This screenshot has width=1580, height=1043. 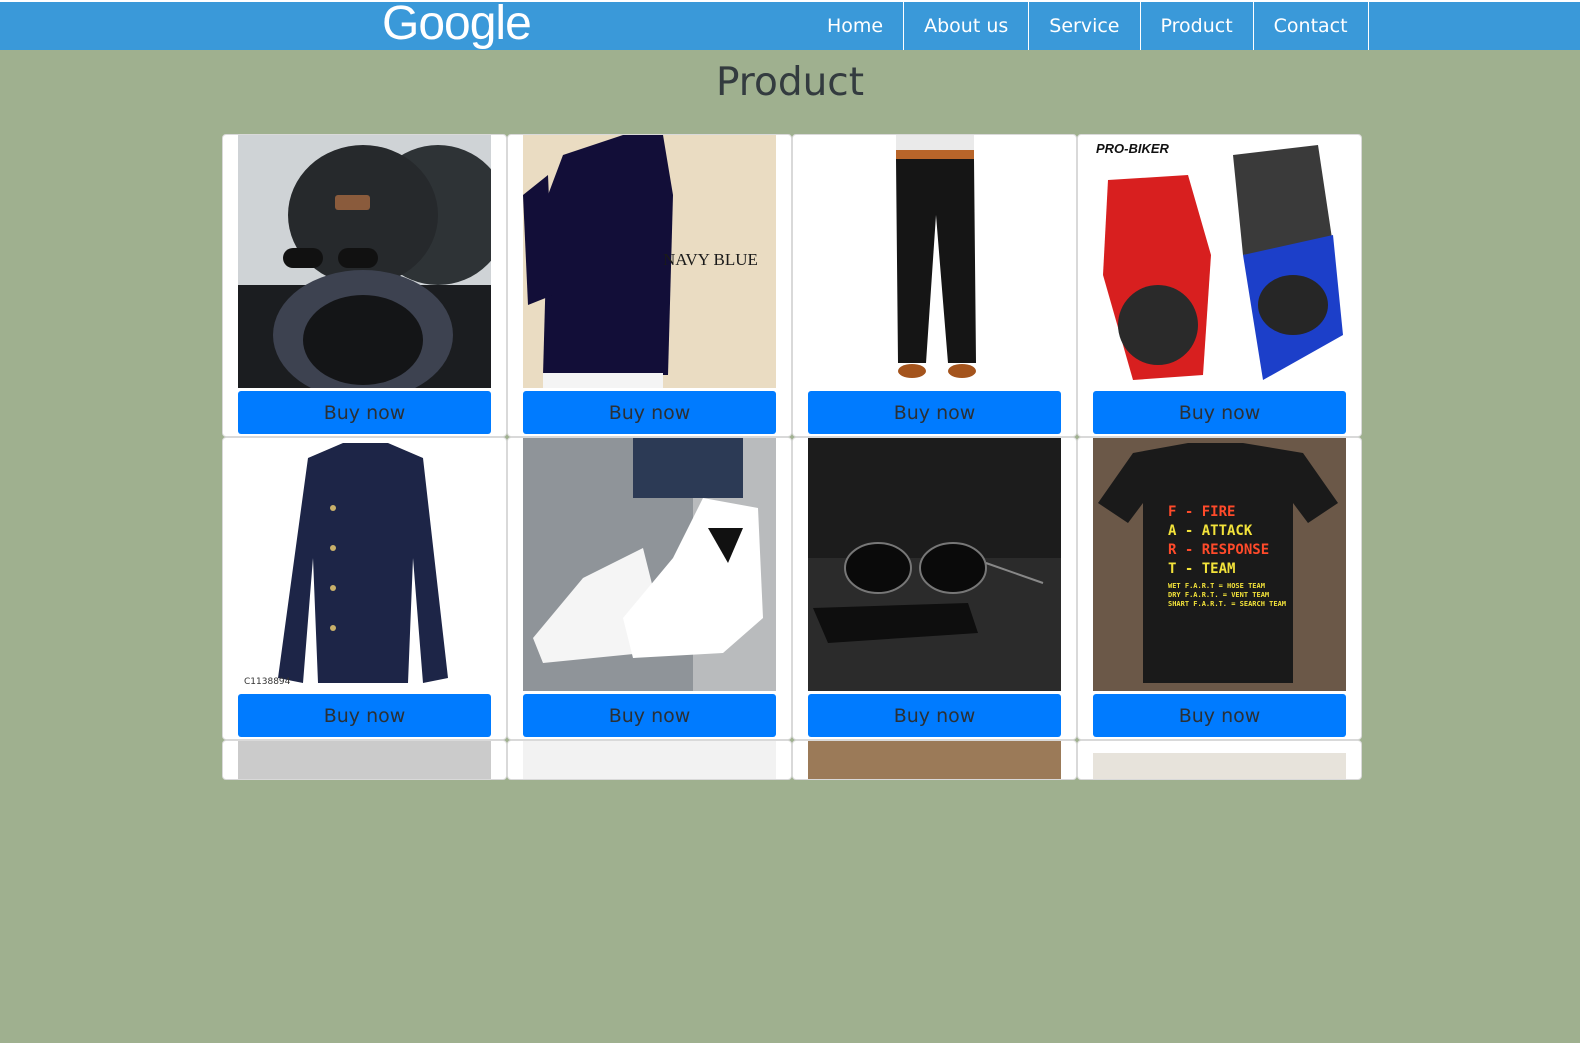 What do you see at coordinates (1310, 26) in the screenshot?
I see `nav-contact: Contact` at bounding box center [1310, 26].